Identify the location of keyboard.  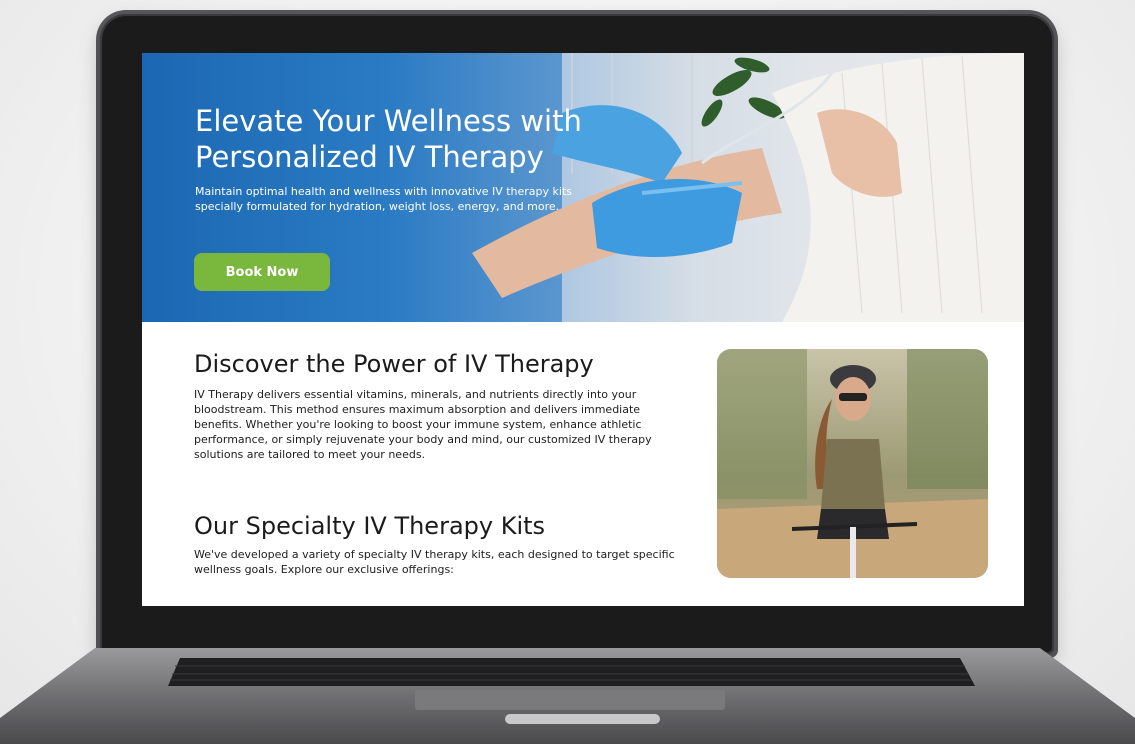
(571, 672).